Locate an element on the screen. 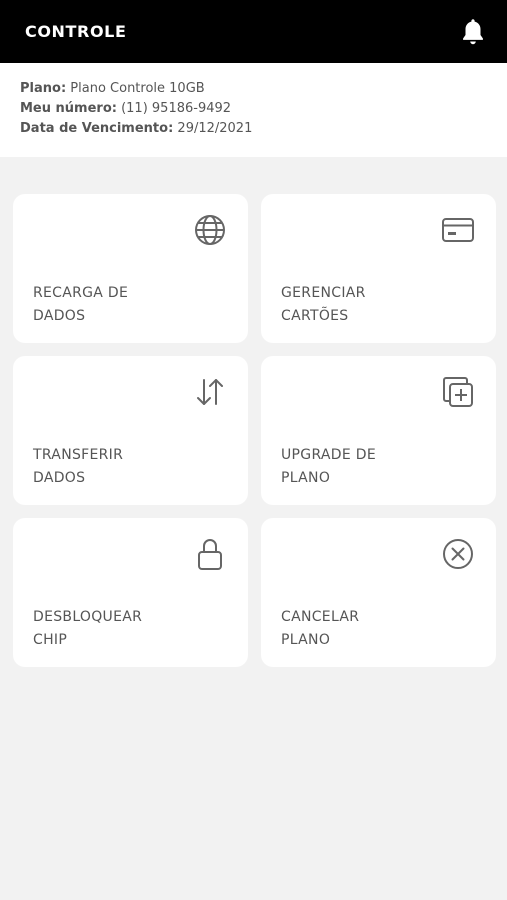 The height and width of the screenshot is (900, 507). globe-icon is located at coordinates (210, 230).